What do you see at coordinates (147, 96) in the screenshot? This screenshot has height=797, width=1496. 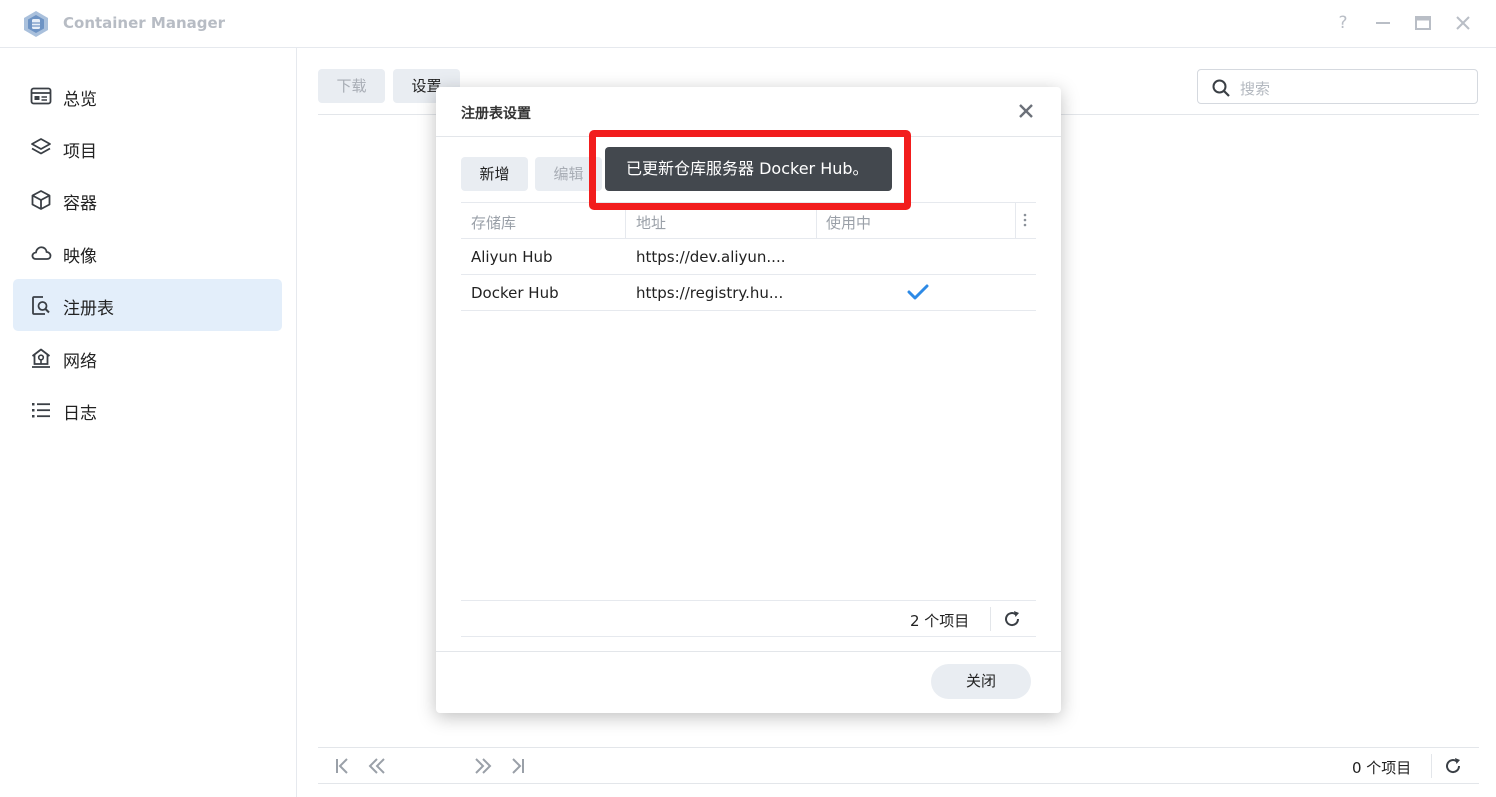 I see `sidebar-item-overview: 总览` at bounding box center [147, 96].